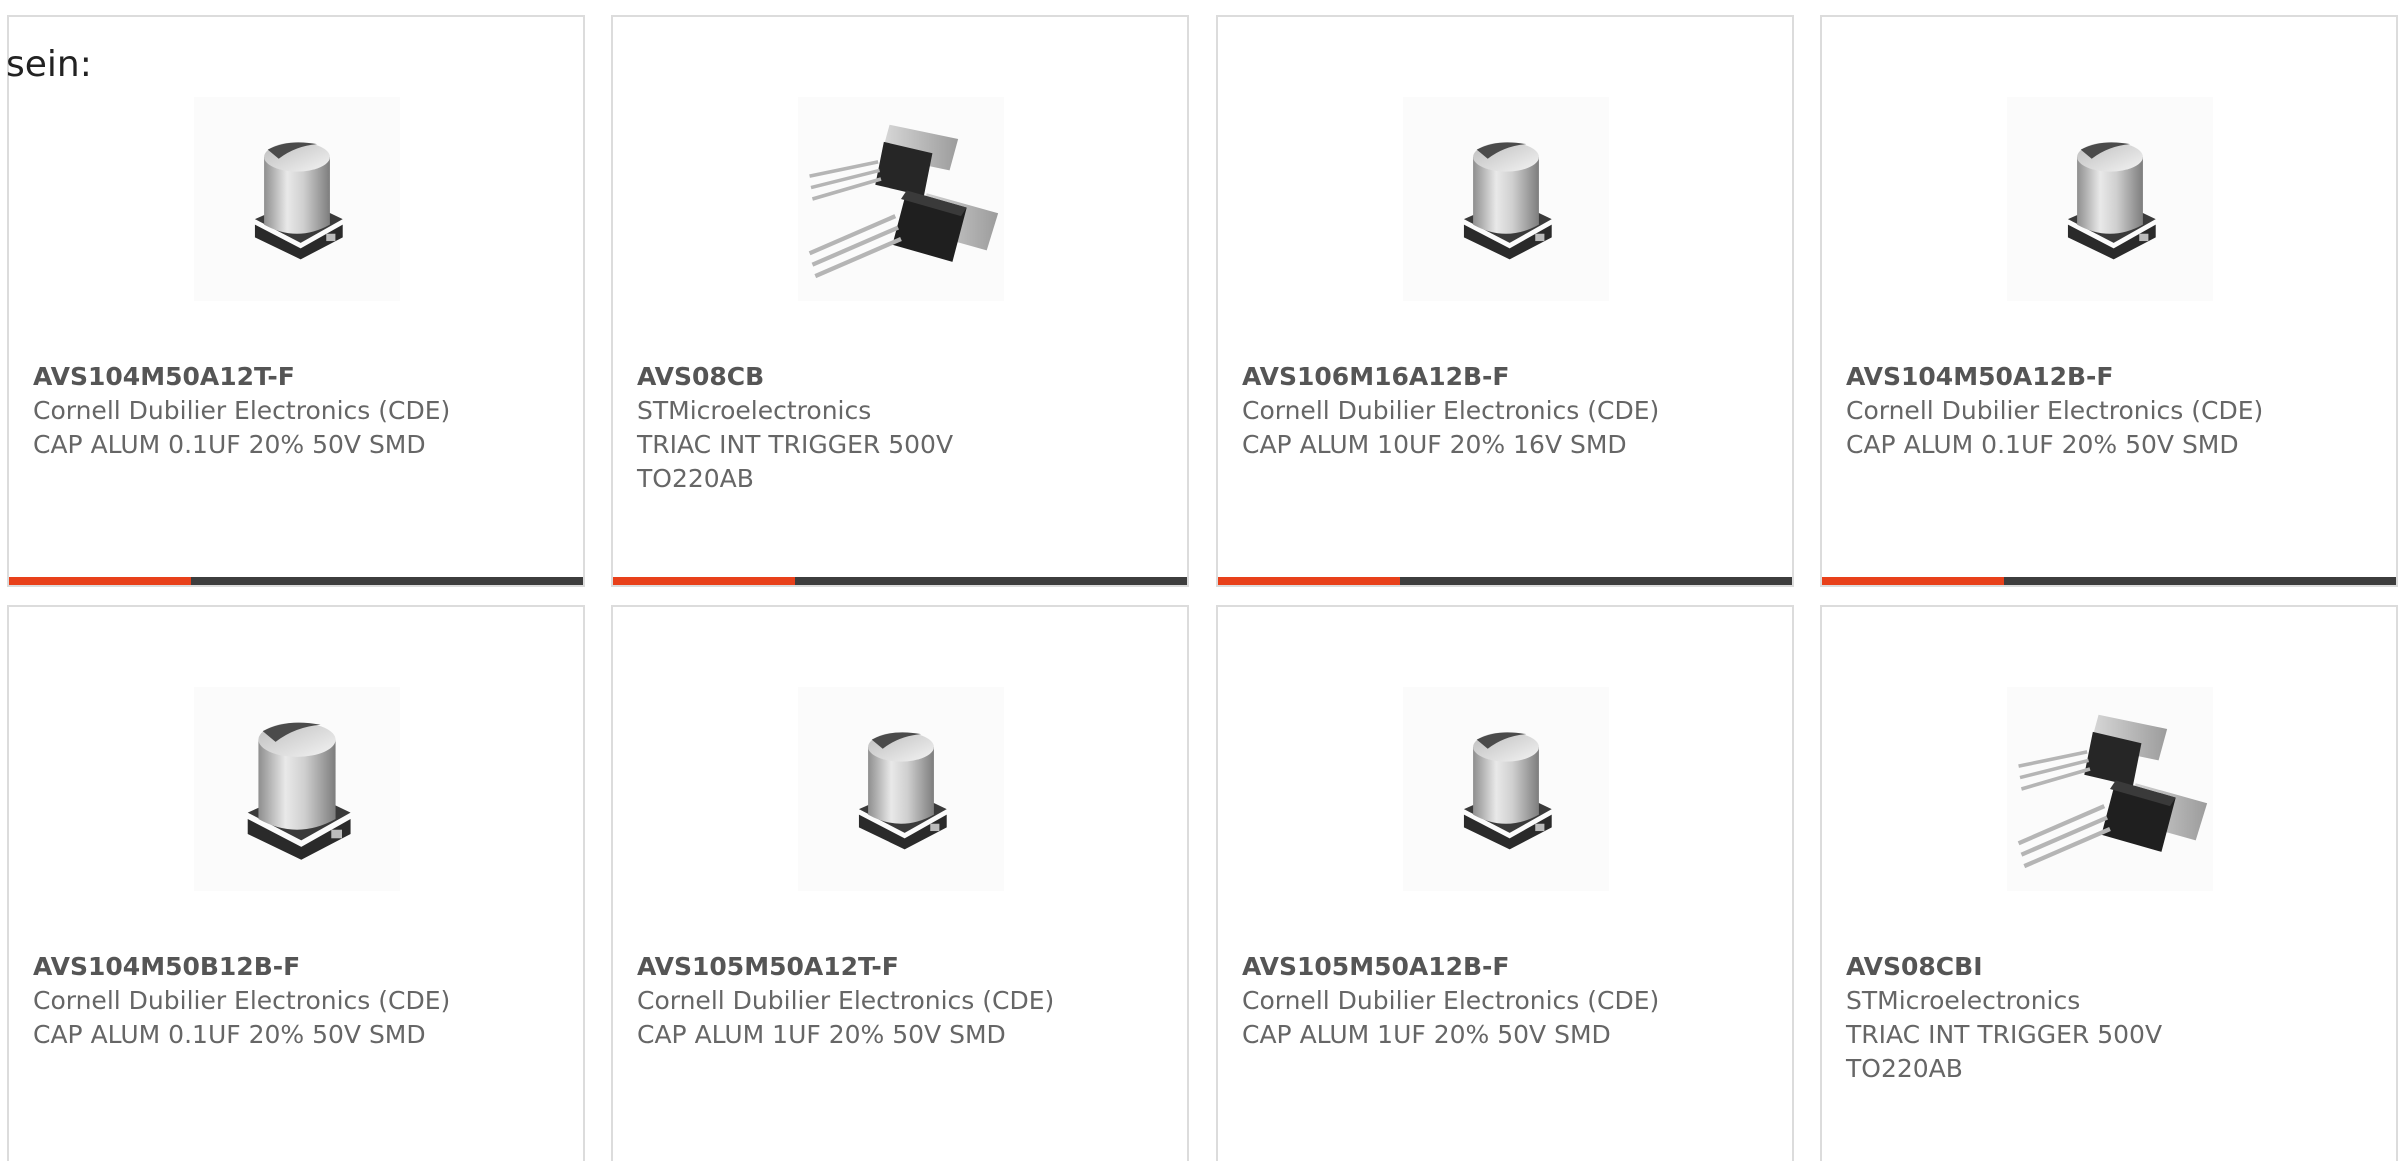 This screenshot has width=2400, height=1161. What do you see at coordinates (298, 377) in the screenshot?
I see `part-number: AVS104M50A12T-F` at bounding box center [298, 377].